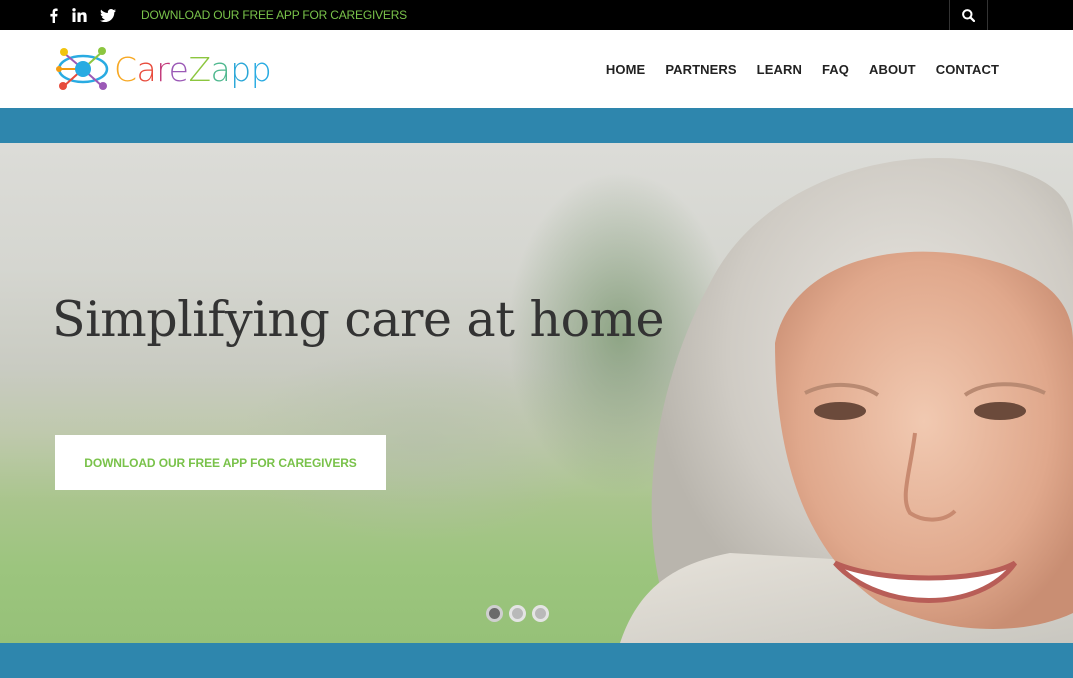 The width and height of the screenshot is (1073, 678). Describe the element at coordinates (536, 15) in the screenshot. I see `top-bar: DOWNLOAD OUR FREE APP FOR CAREGIVERS` at that location.